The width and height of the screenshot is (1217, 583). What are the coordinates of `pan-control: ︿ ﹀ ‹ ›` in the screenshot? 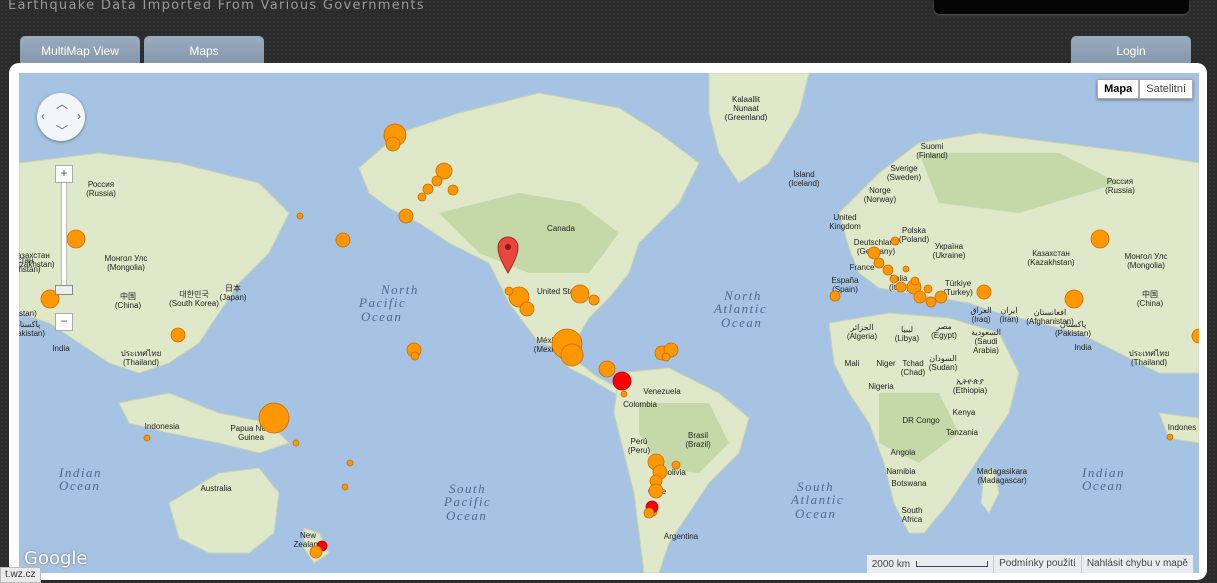 It's located at (61, 117).